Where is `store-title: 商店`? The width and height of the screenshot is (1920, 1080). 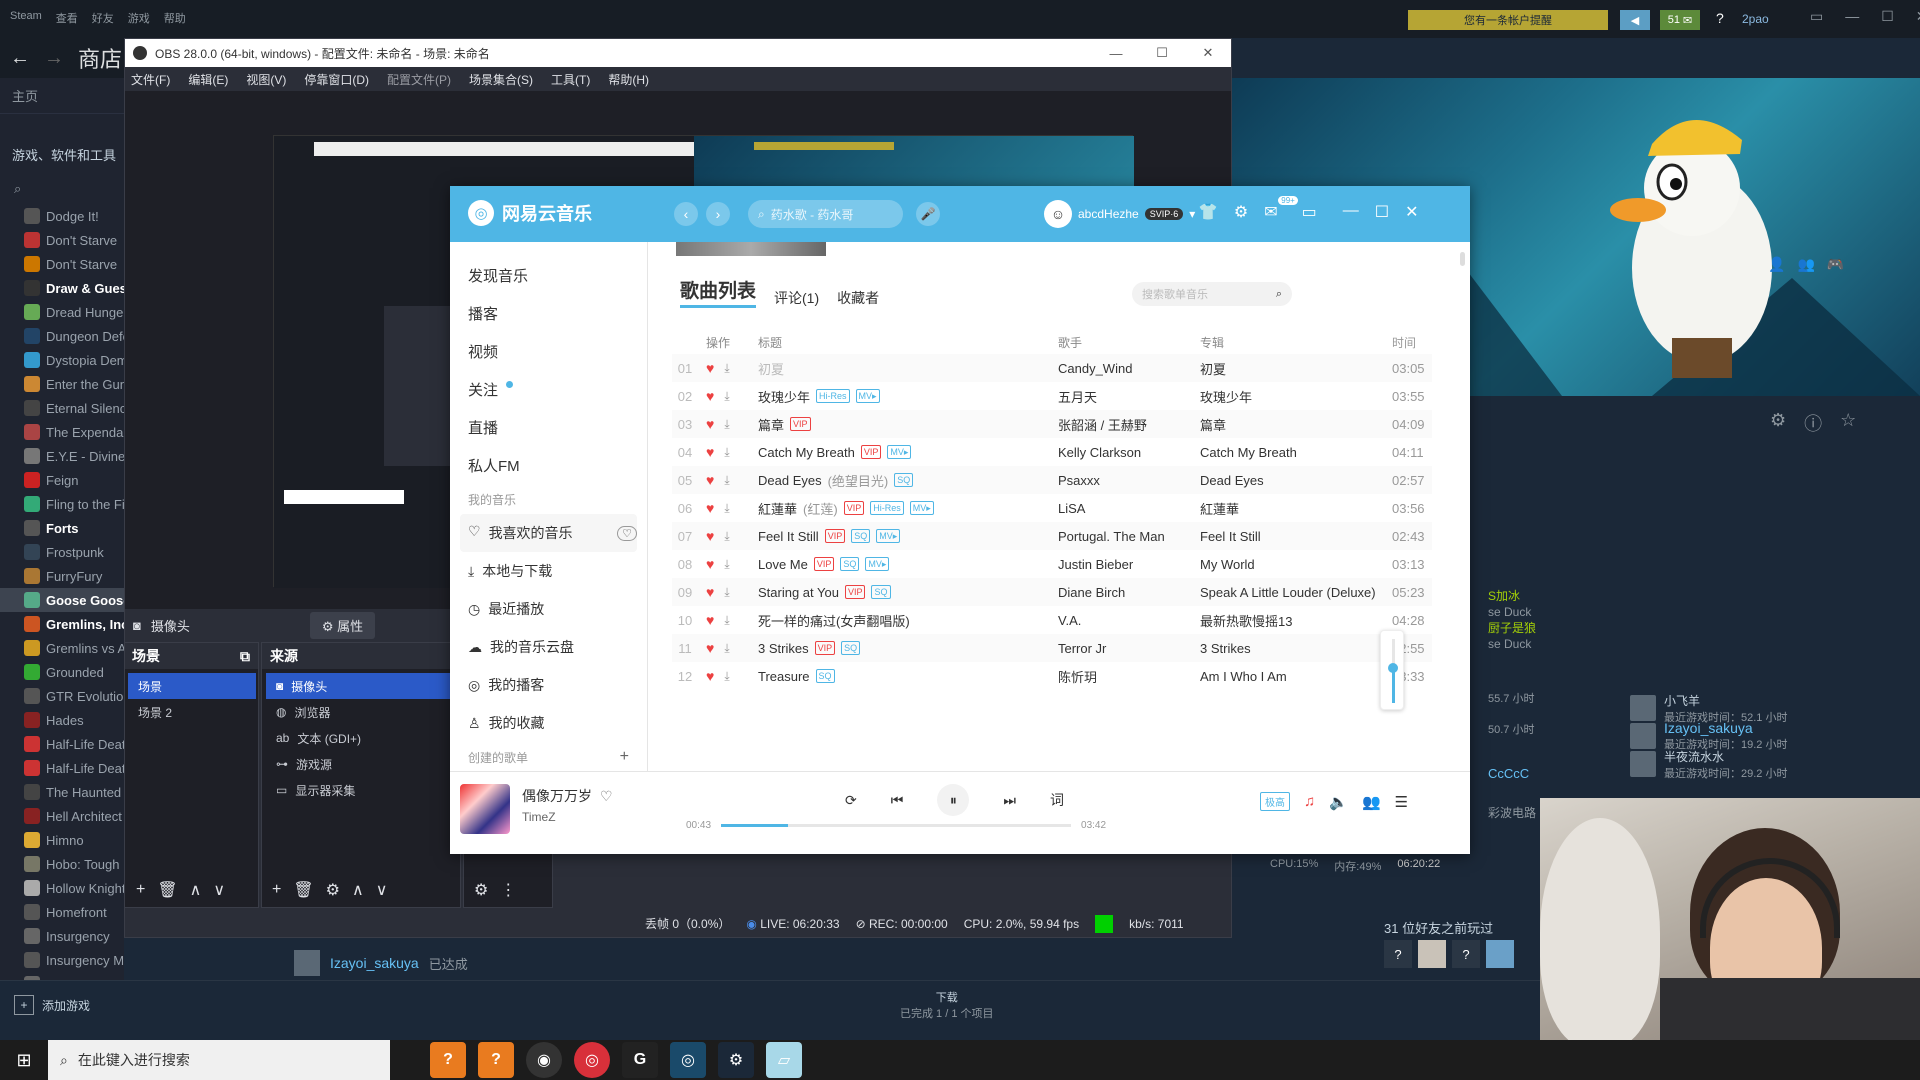 store-title: 商店 is located at coordinates (100, 58).